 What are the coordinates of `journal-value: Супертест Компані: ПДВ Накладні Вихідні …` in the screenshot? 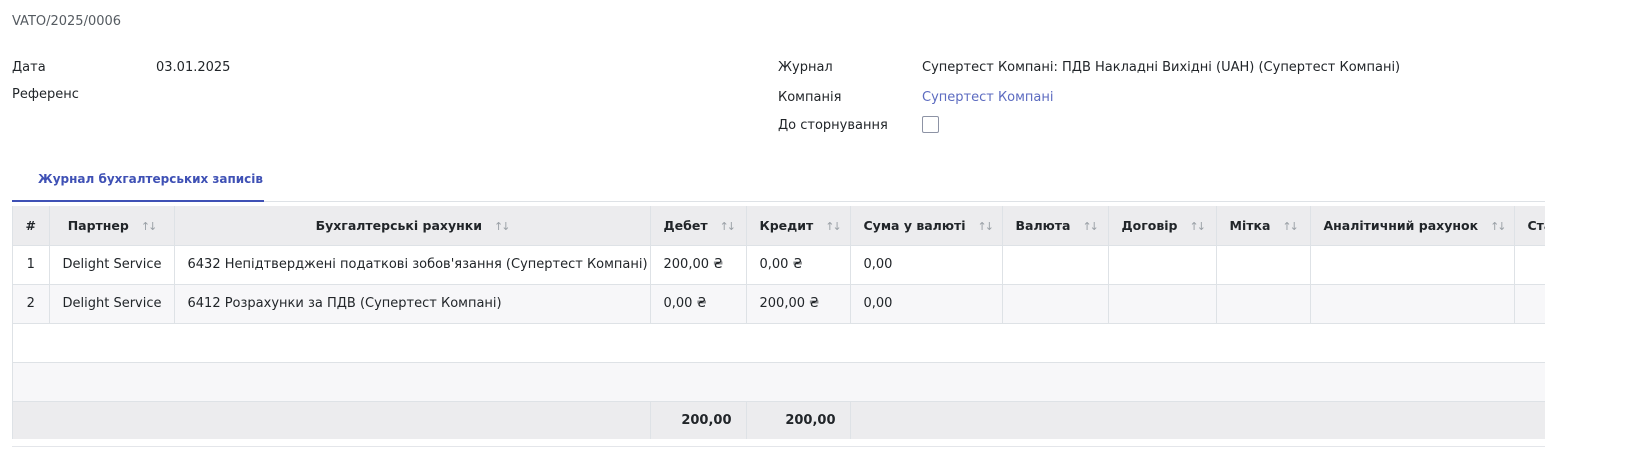 It's located at (1161, 67).